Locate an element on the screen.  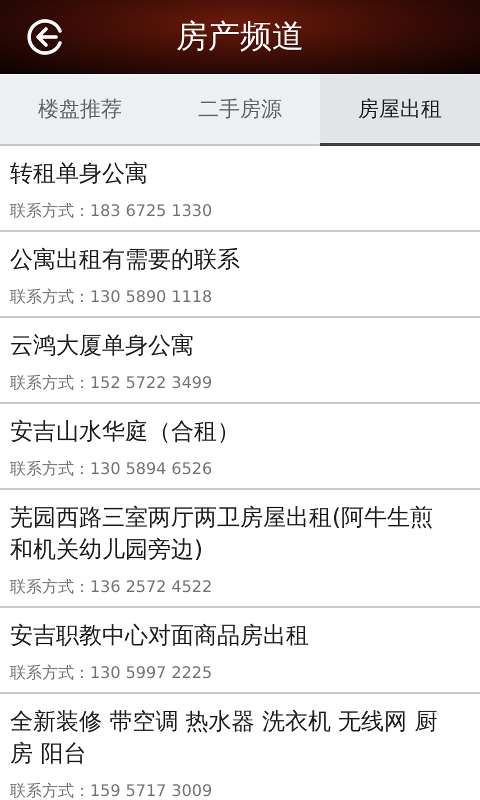
tab: 楼盘推荐 is located at coordinates (80, 109).